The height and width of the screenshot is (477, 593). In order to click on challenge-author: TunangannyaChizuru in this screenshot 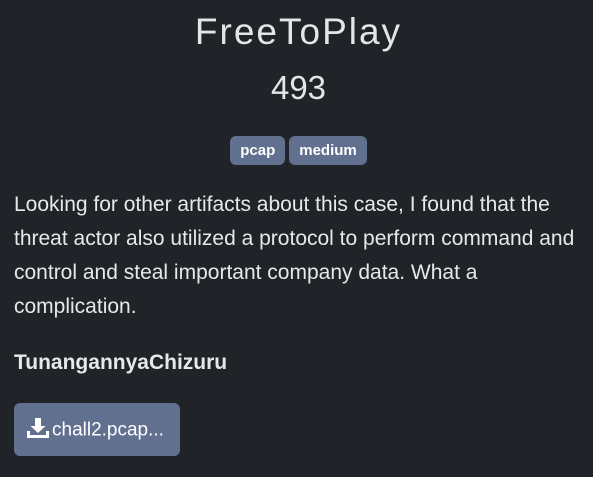, I will do `click(121, 362)`.